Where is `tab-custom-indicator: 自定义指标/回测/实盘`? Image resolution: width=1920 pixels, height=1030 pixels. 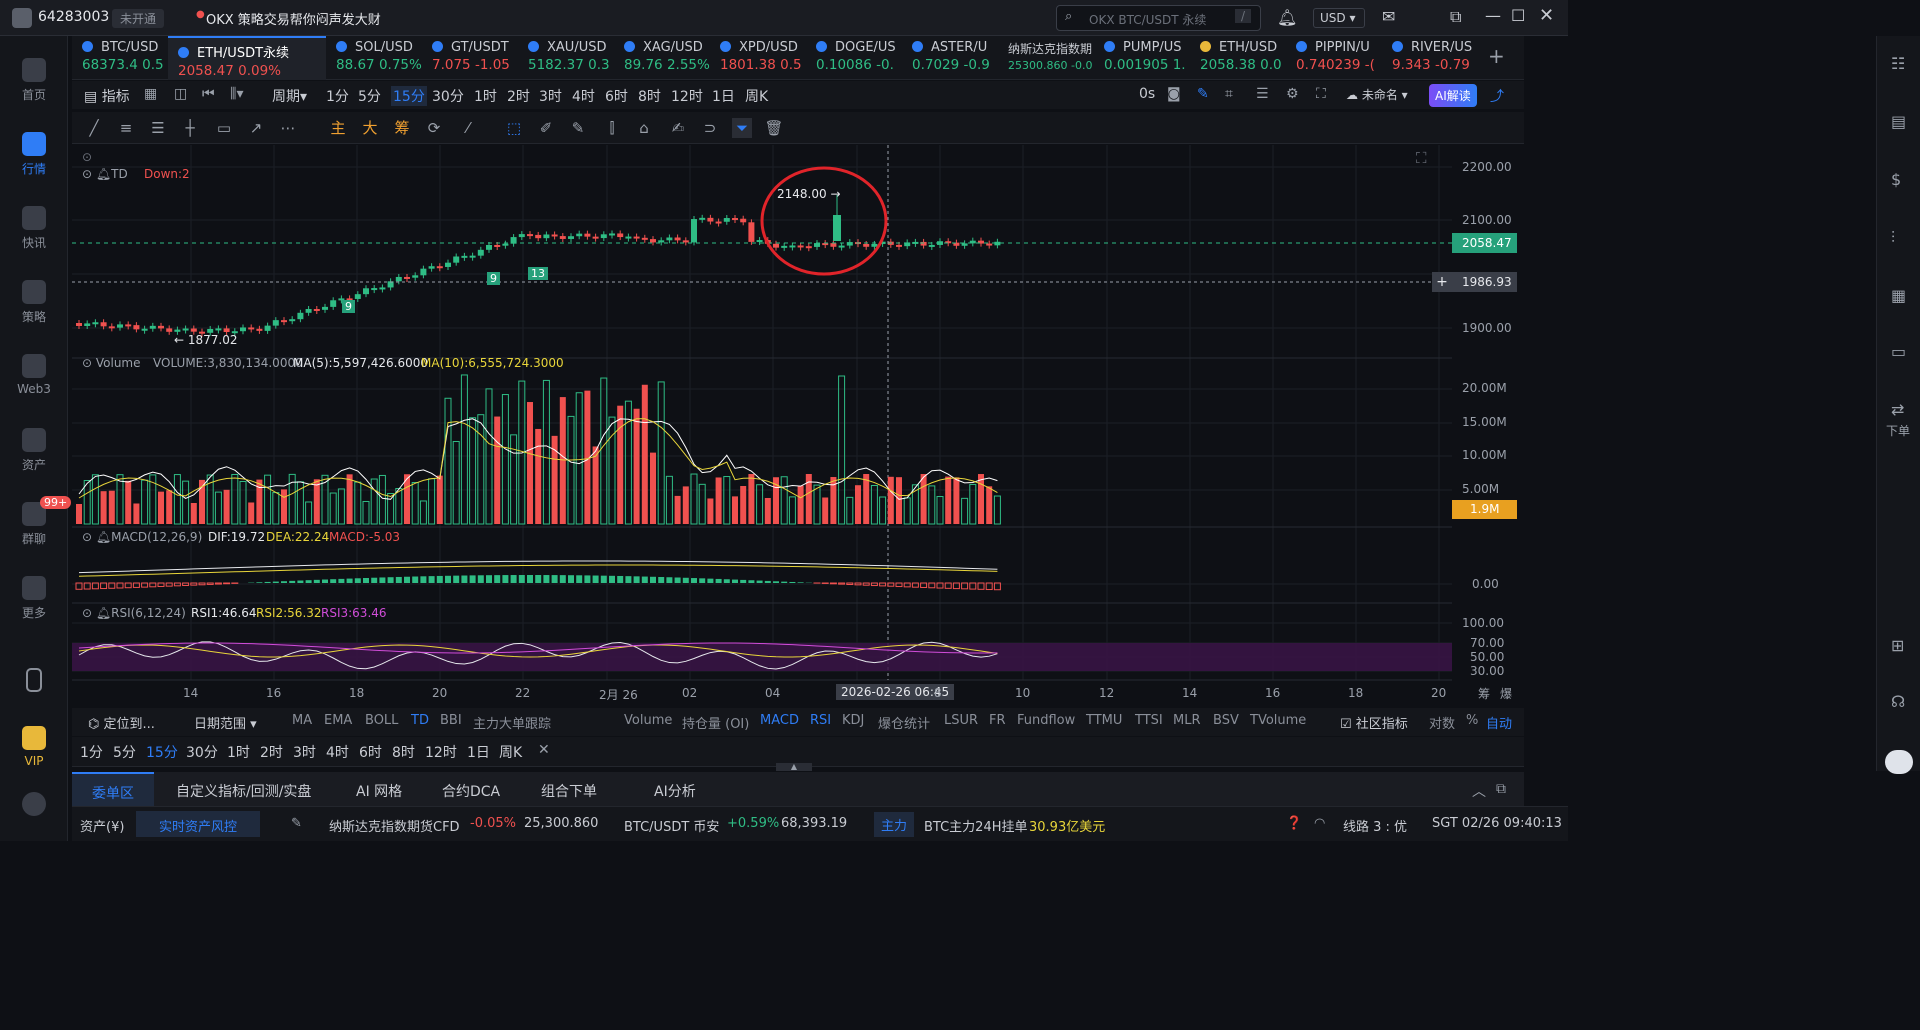
tab-custom-indicator: 自定义指标/回测/实盘 is located at coordinates (243, 791).